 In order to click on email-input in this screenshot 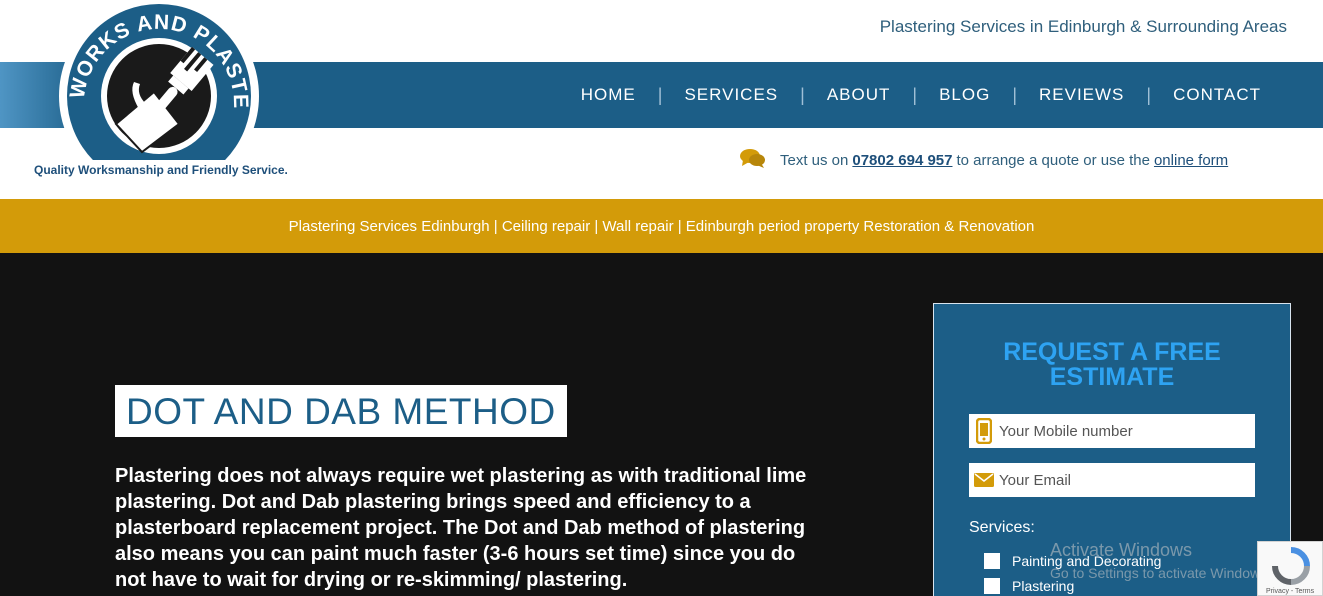, I will do `click(1124, 480)`.